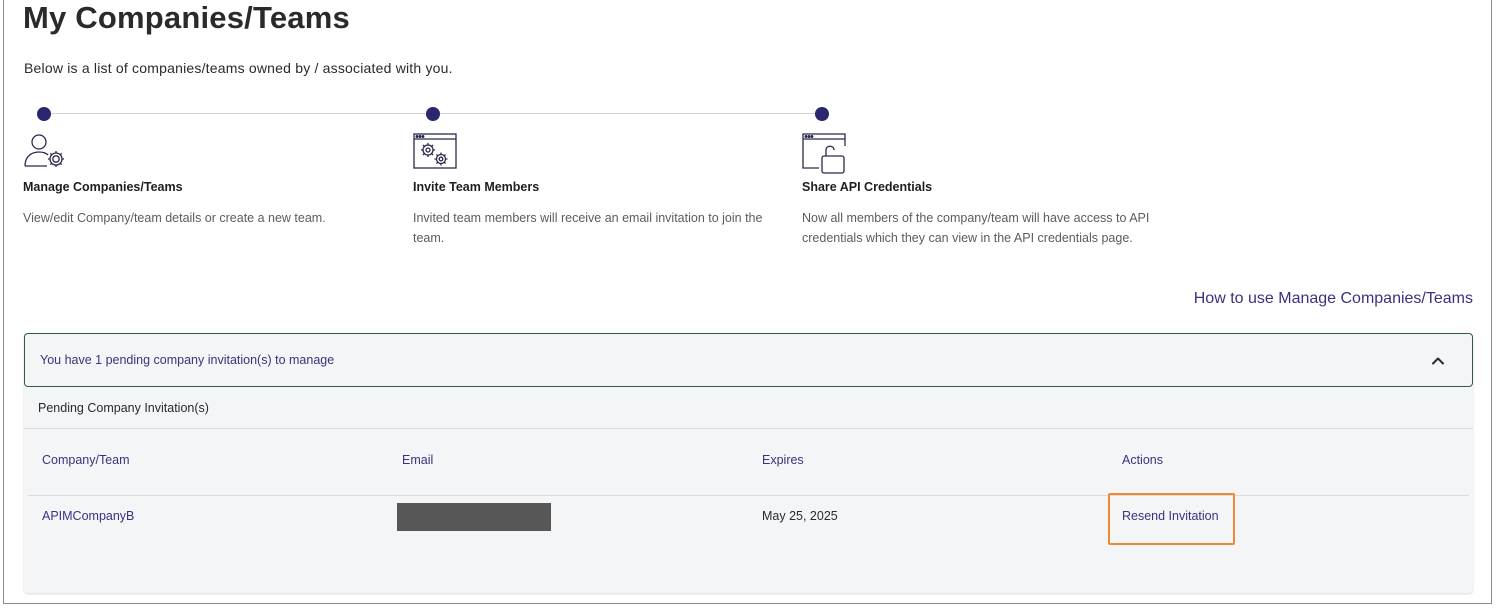 Image resolution: width=1499 pixels, height=608 pixels. What do you see at coordinates (783, 460) in the screenshot?
I see `column-header-expires: Expires` at bounding box center [783, 460].